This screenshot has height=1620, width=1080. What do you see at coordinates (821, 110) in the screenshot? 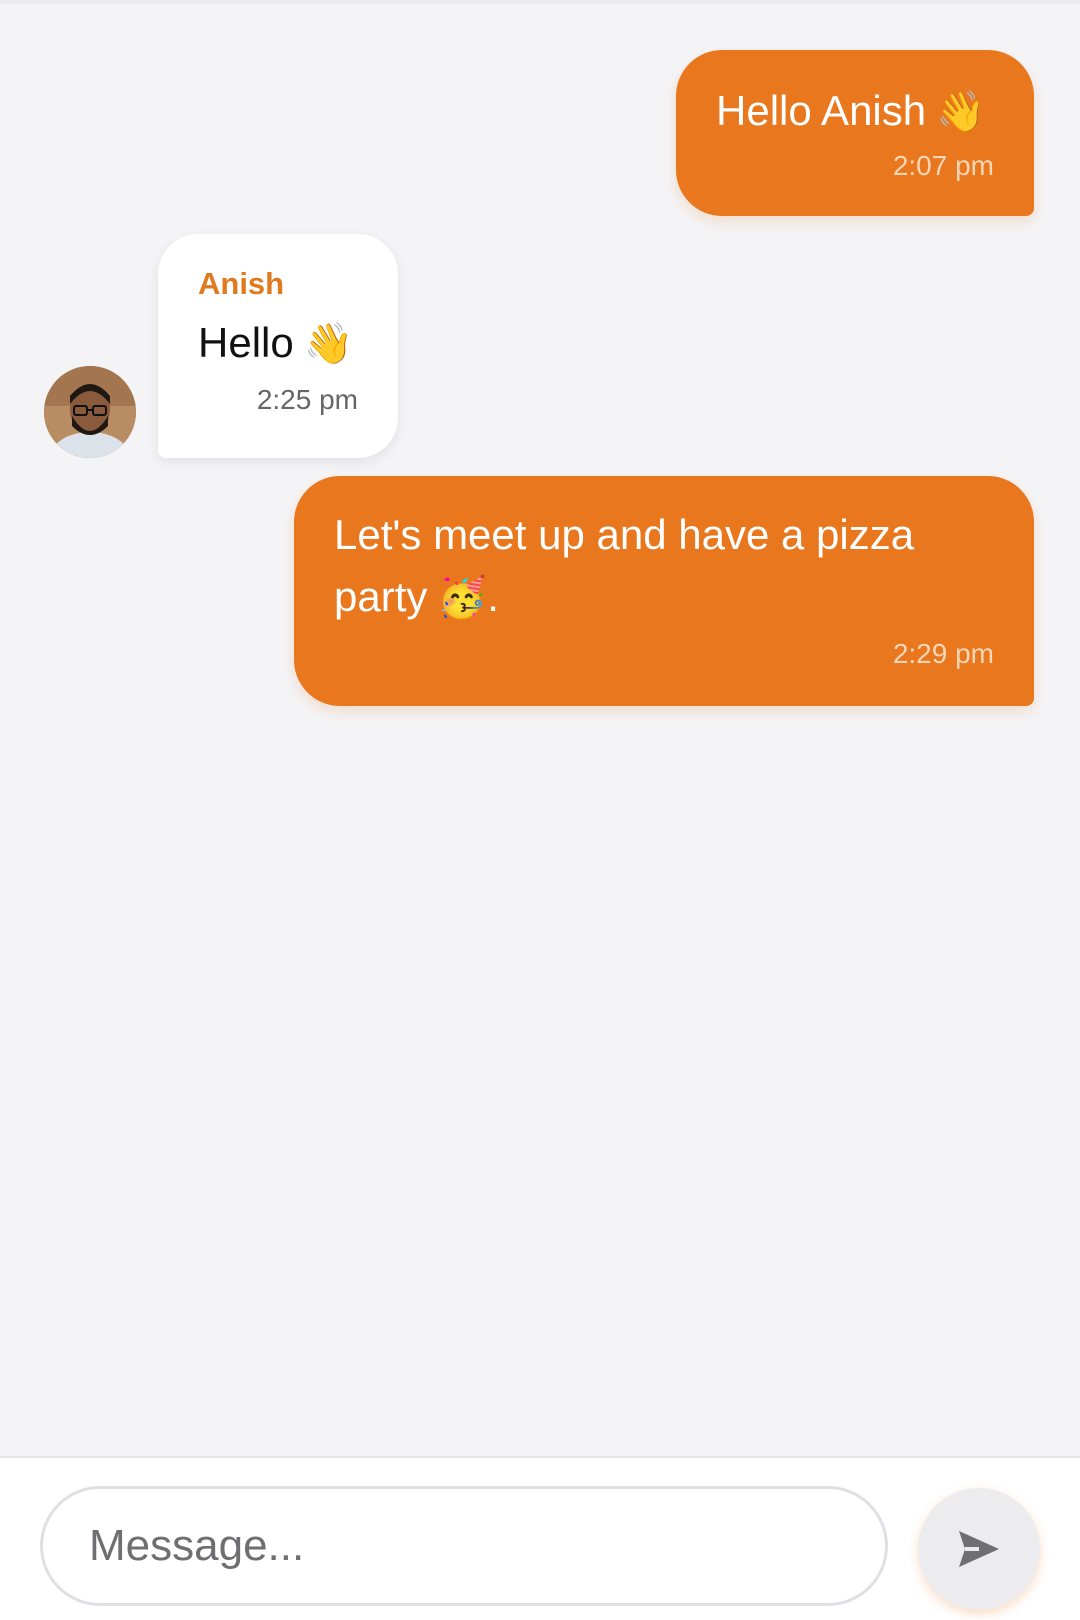
I see `message-text-content: Hello Anish` at bounding box center [821, 110].